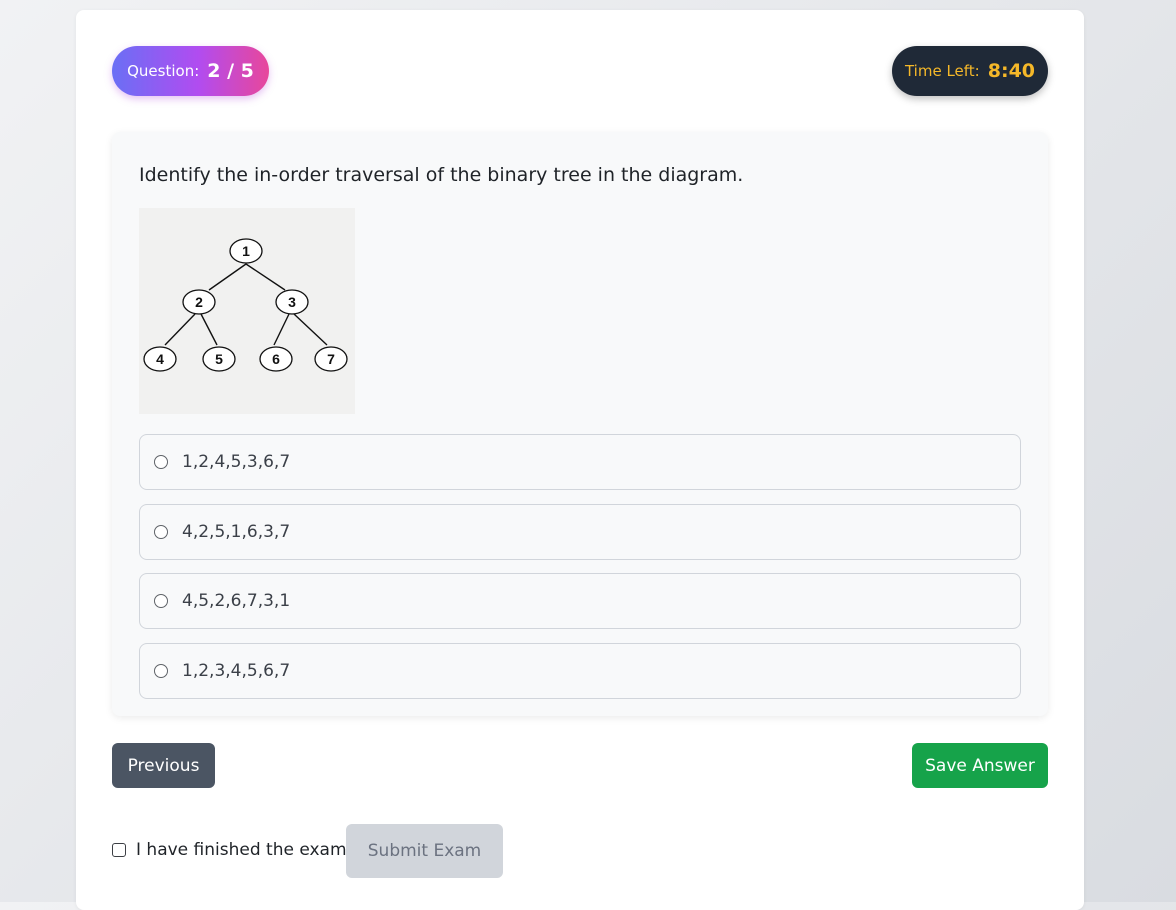  I want to click on binary-tree-svg: 1 2 3 4 5 6 7, so click(245, 305).